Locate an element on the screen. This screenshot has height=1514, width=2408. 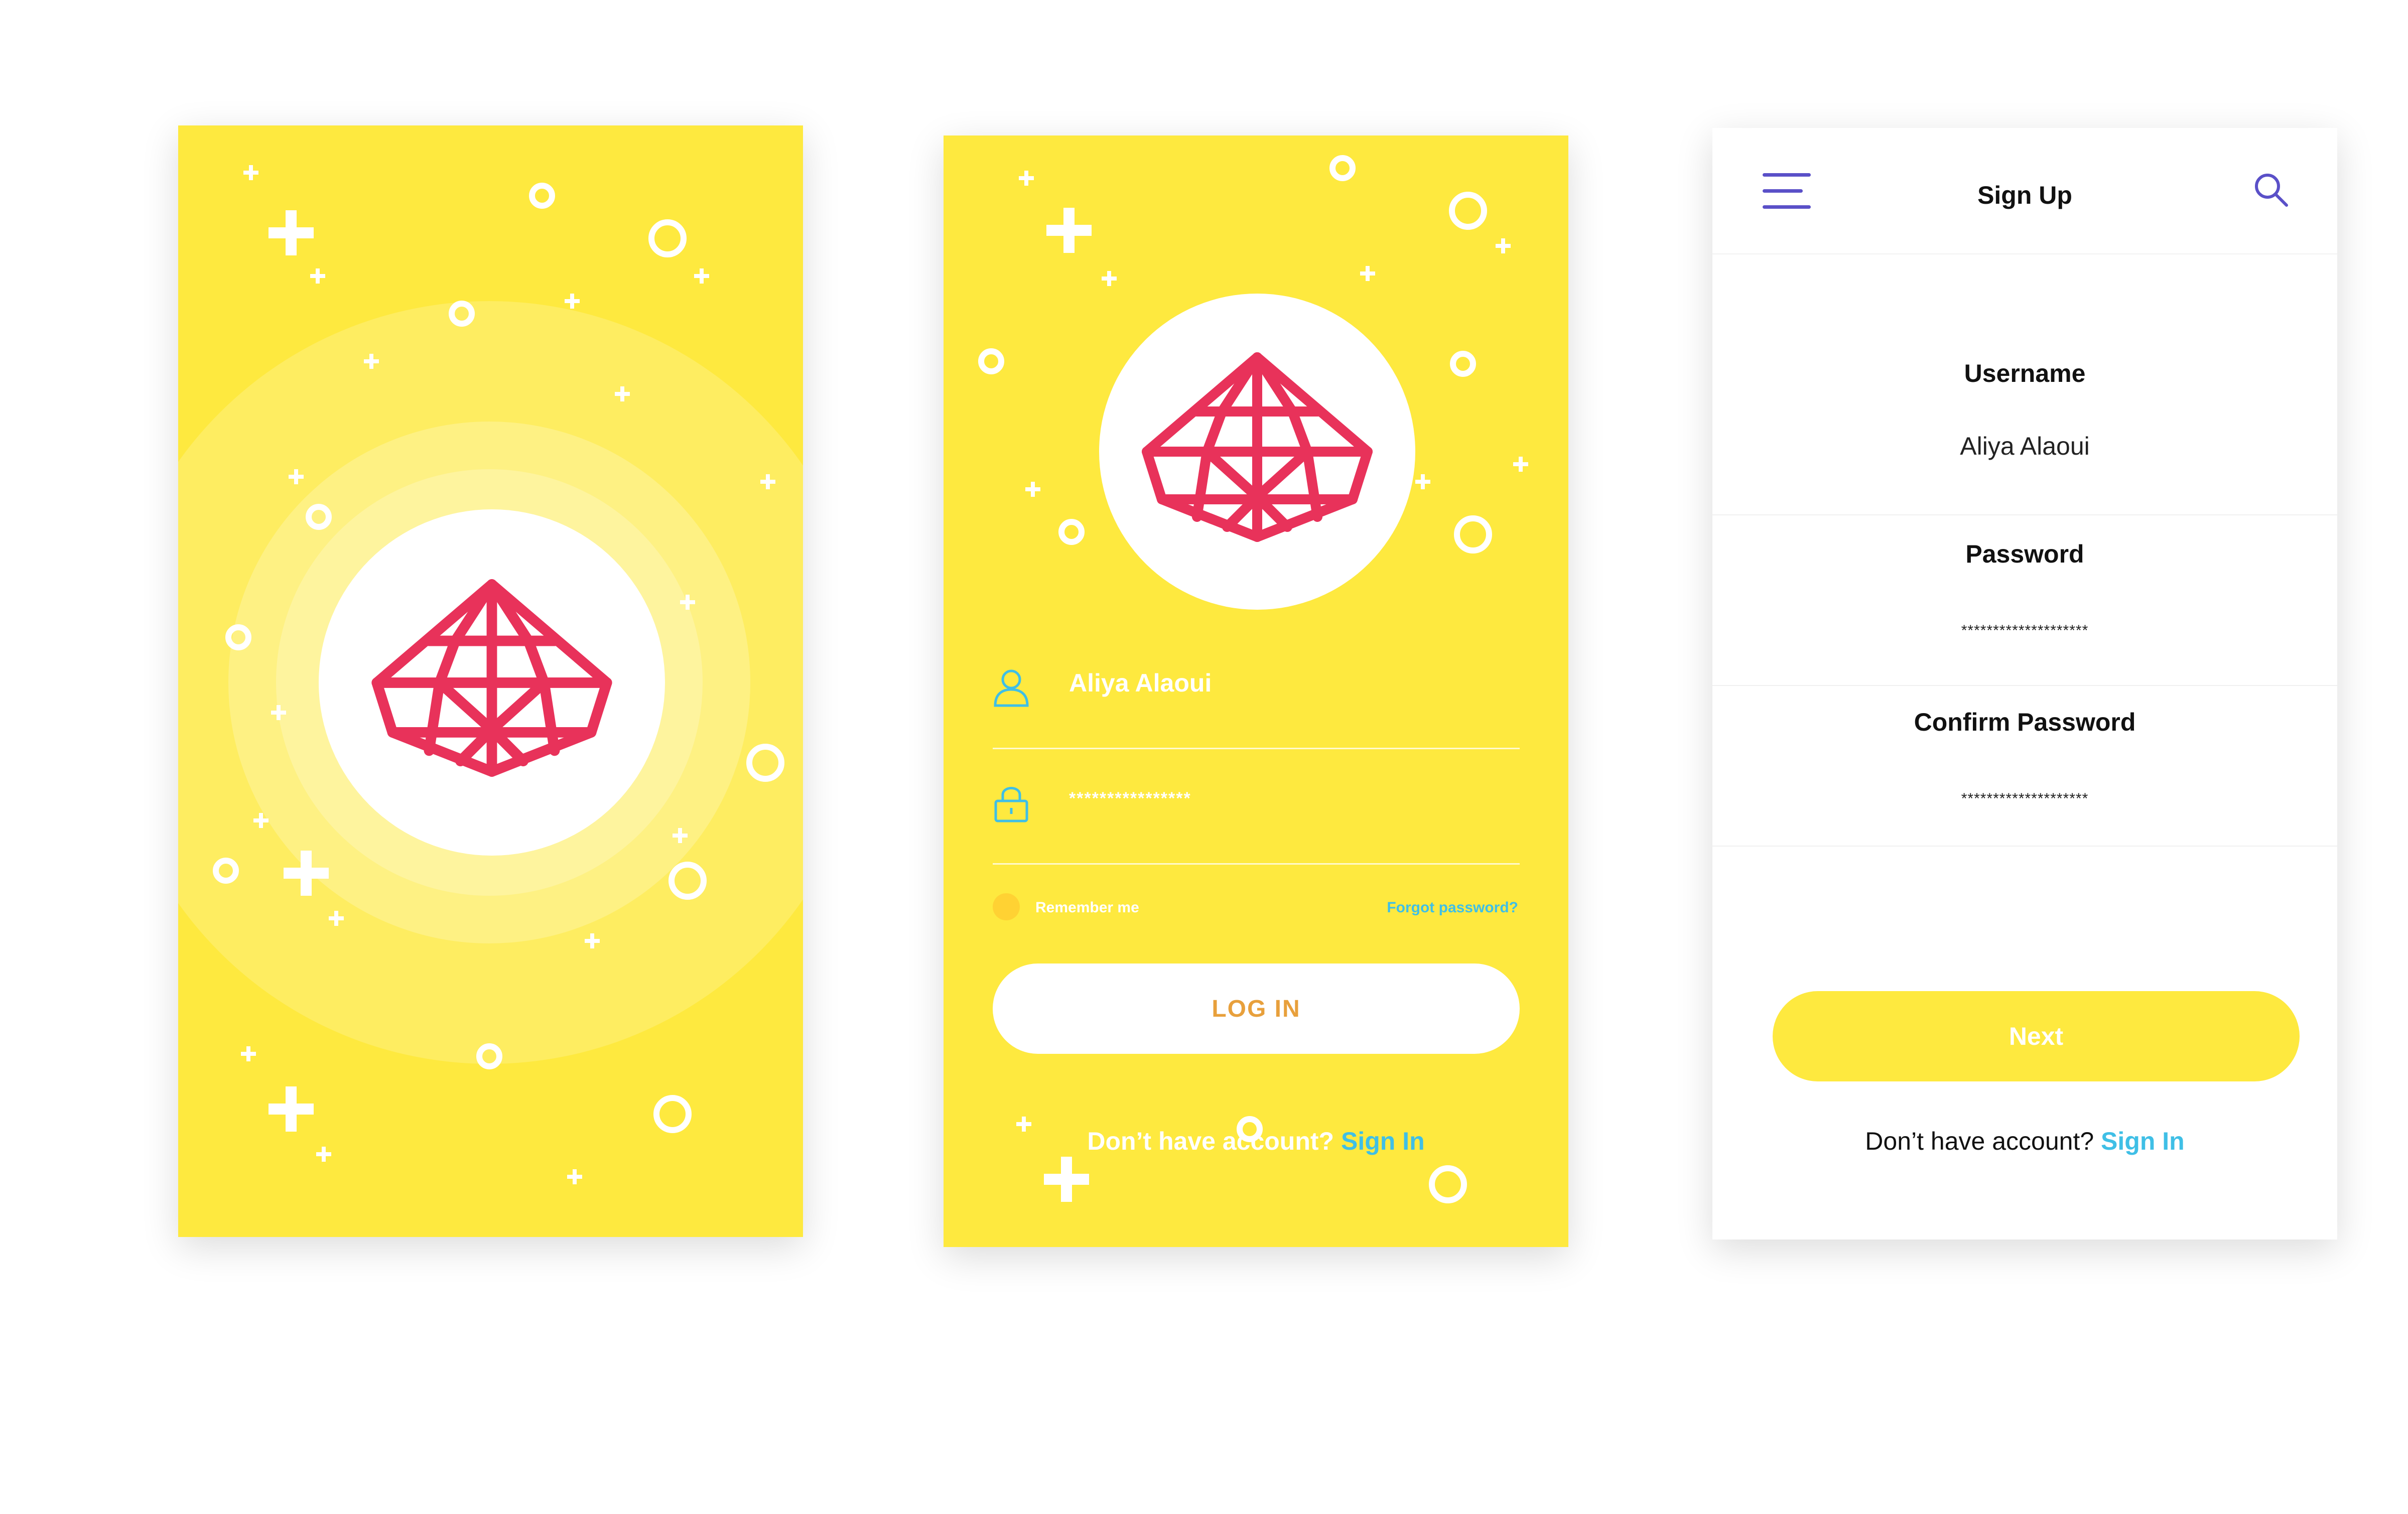
splash-logo-circle is located at coordinates (492, 682).